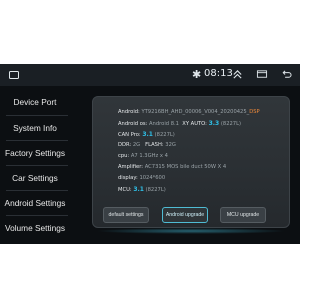 This screenshot has width=320, height=300. What do you see at coordinates (147, 145) in the screenshot?
I see `memory-row: DDR: 2G FLASH: 32G` at bounding box center [147, 145].